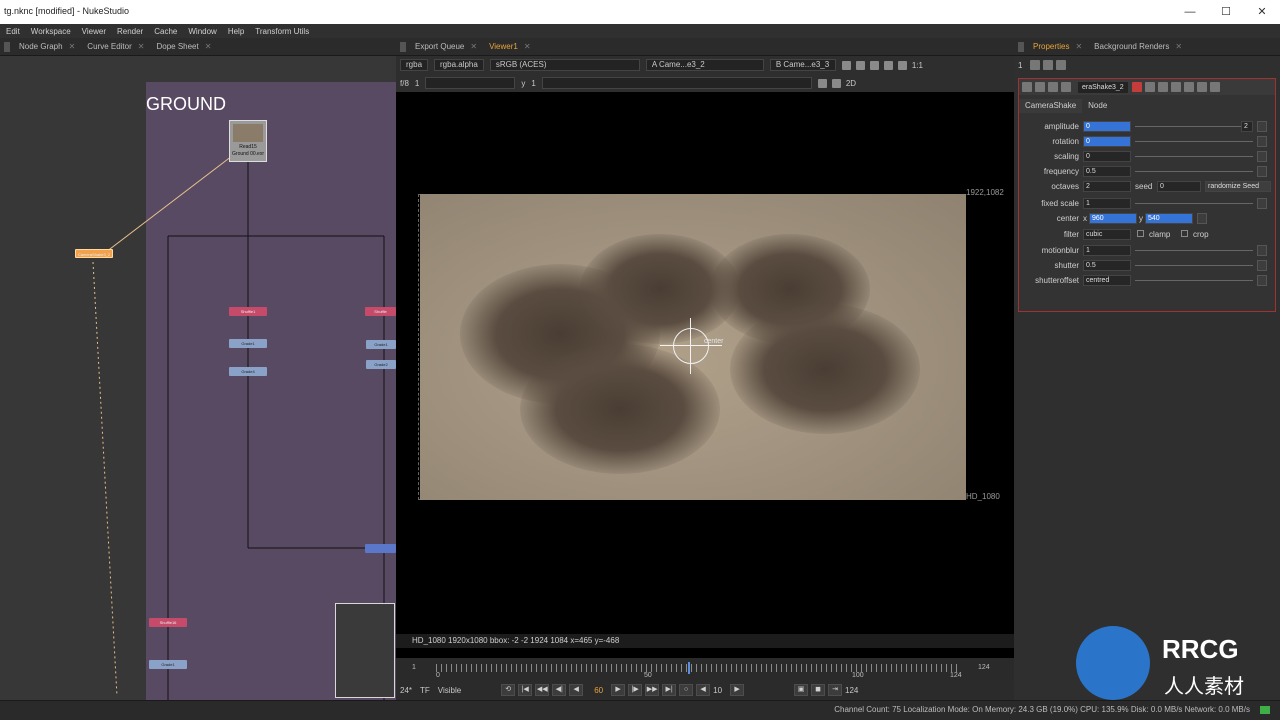 The image size is (1280, 720). I want to click on merge-node, so click(380, 548).